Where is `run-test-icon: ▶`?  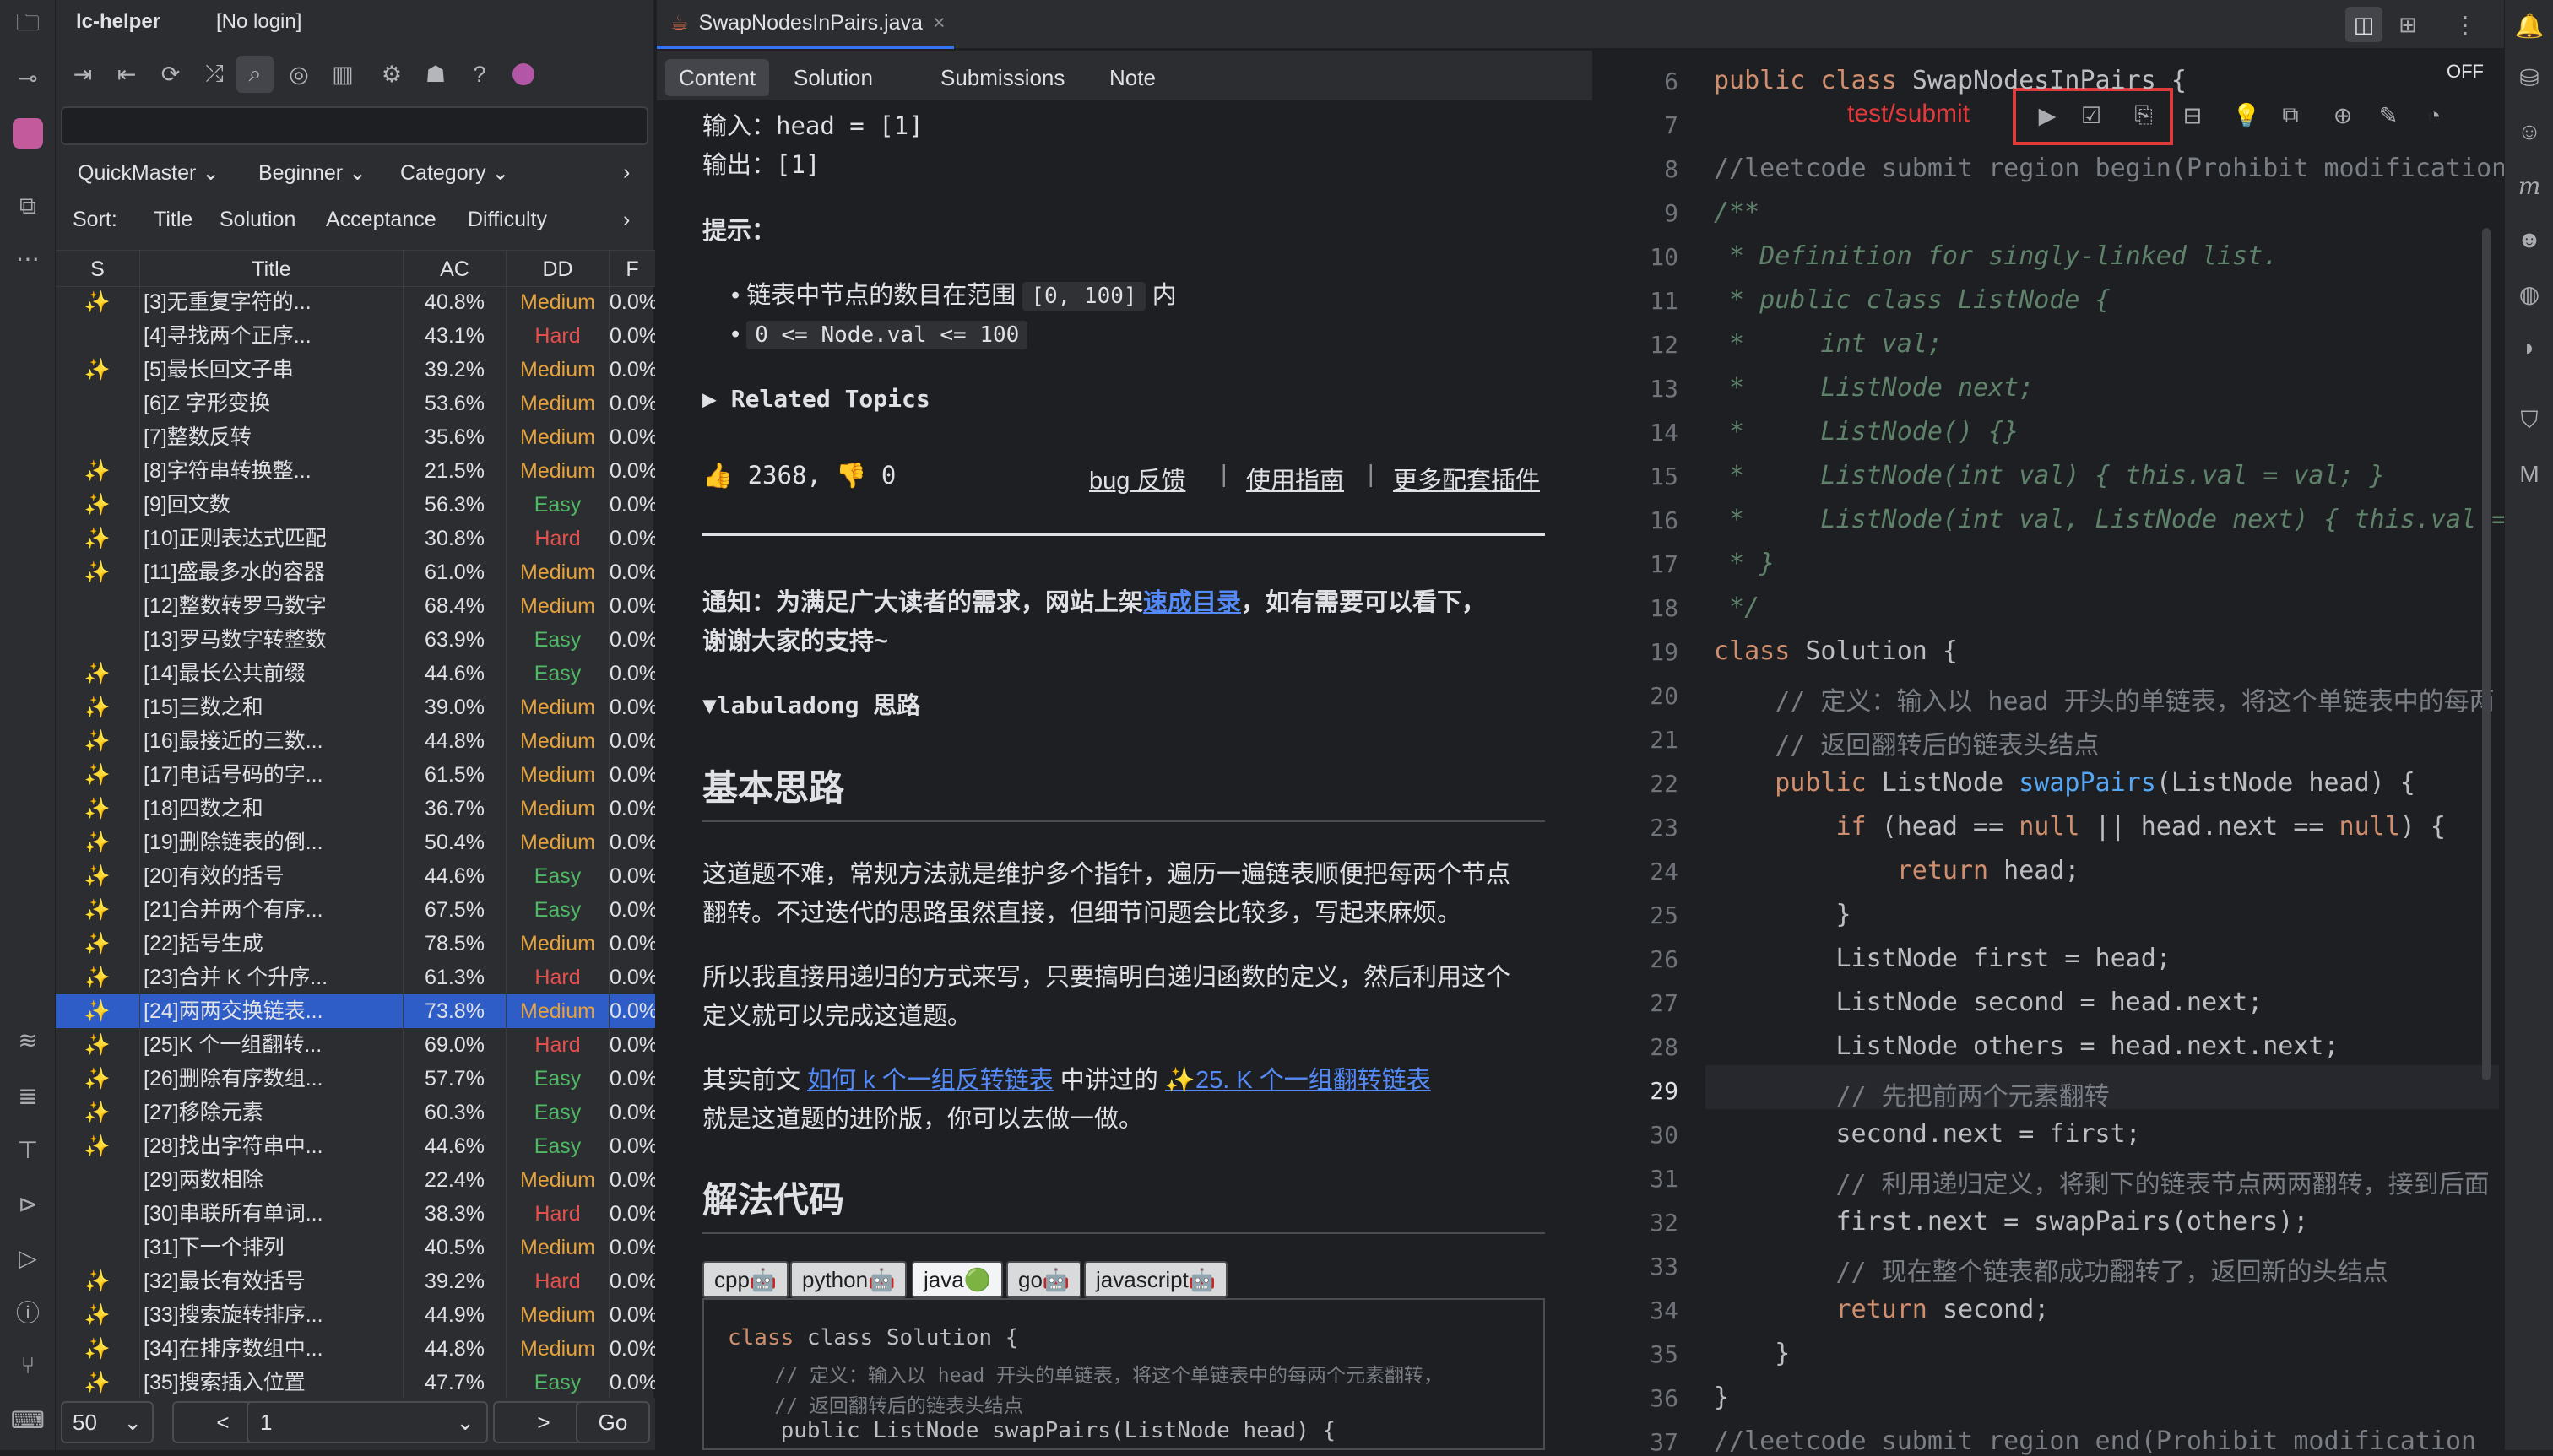
run-test-icon: ▶ is located at coordinates (2047, 116).